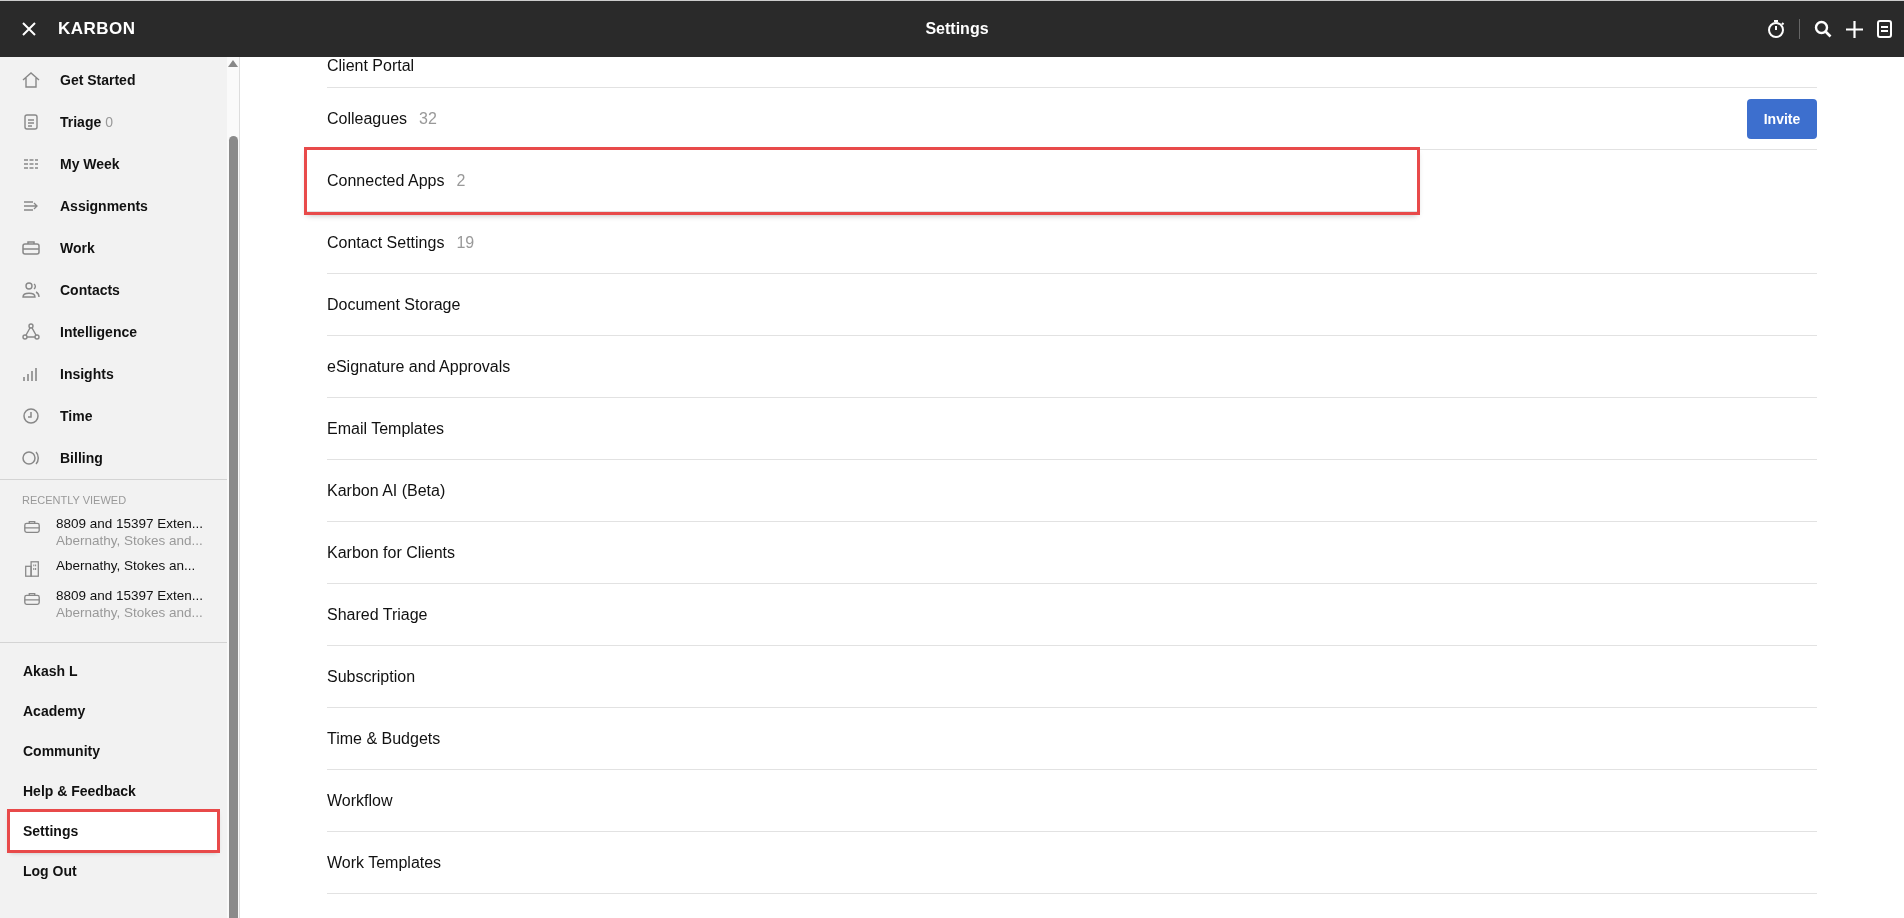  I want to click on nav-item: Intelligence, so click(113, 332).